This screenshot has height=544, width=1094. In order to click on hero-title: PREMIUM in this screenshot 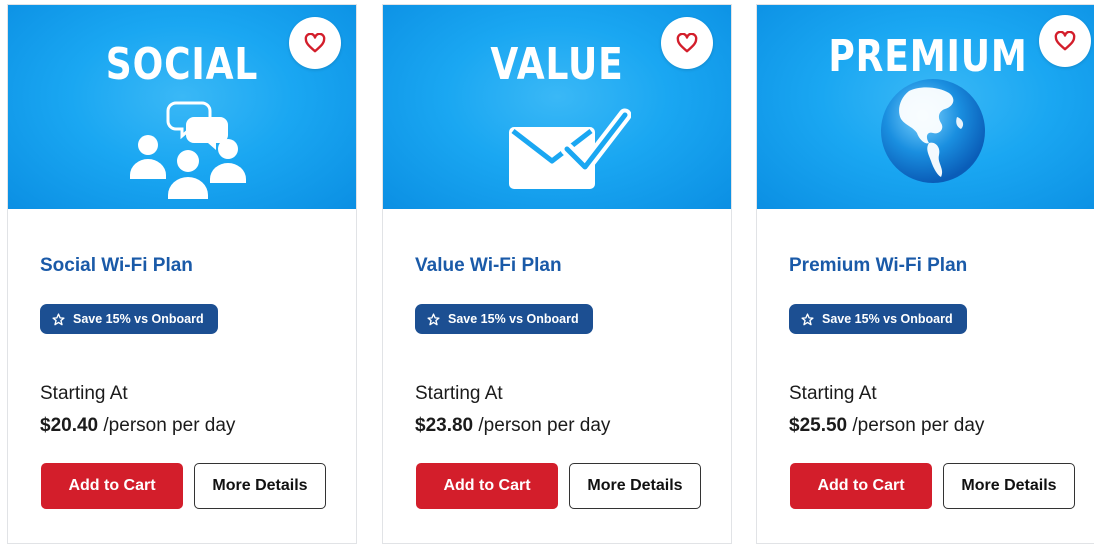, I will do `click(928, 56)`.